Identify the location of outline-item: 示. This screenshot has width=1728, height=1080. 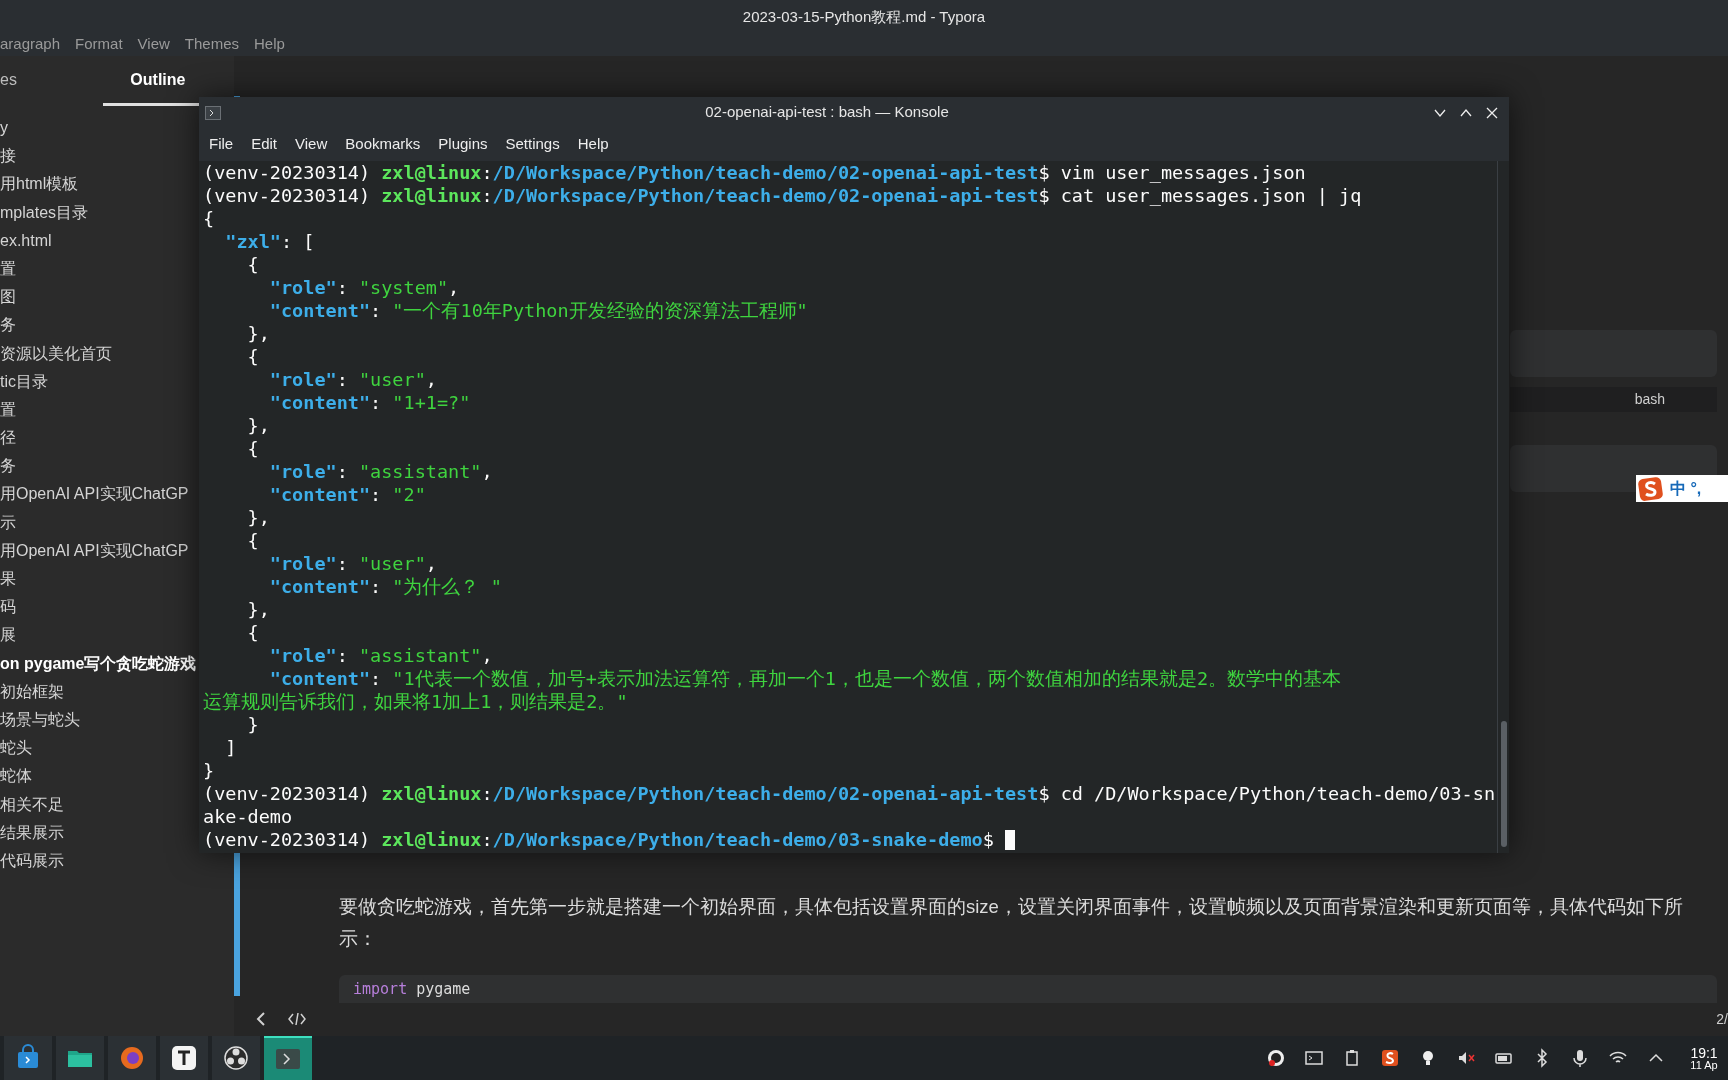
(8, 522).